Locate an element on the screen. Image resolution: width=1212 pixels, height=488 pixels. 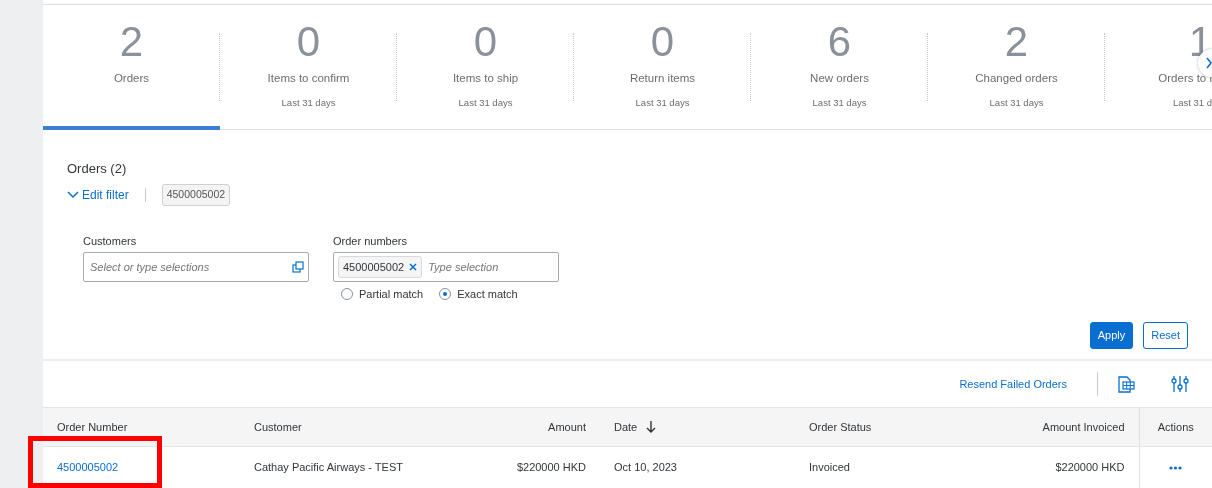
kpi-label: Changed orders is located at coordinates (1016, 78).